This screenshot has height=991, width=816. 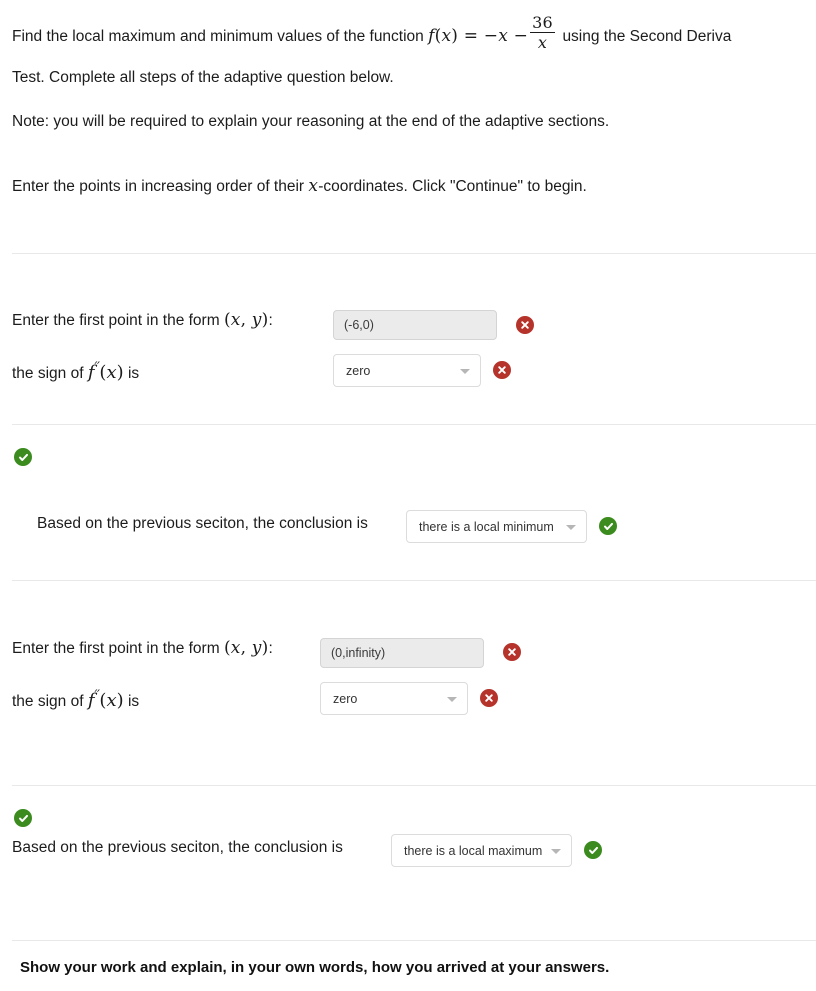 I want to click on section-3-point-coord-math: (x, y), so click(x=246, y=648).